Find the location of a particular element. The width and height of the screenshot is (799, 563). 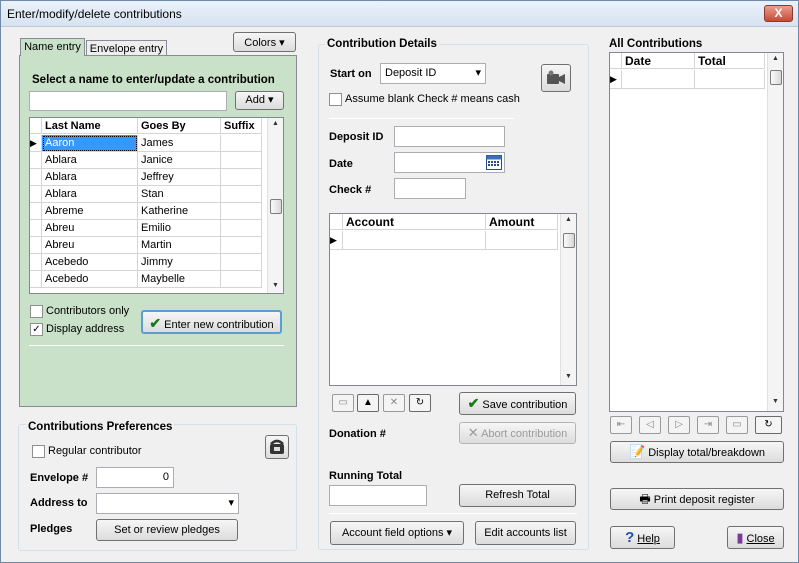

table-row: Acebedo Maybelle is located at coordinates (146, 279).